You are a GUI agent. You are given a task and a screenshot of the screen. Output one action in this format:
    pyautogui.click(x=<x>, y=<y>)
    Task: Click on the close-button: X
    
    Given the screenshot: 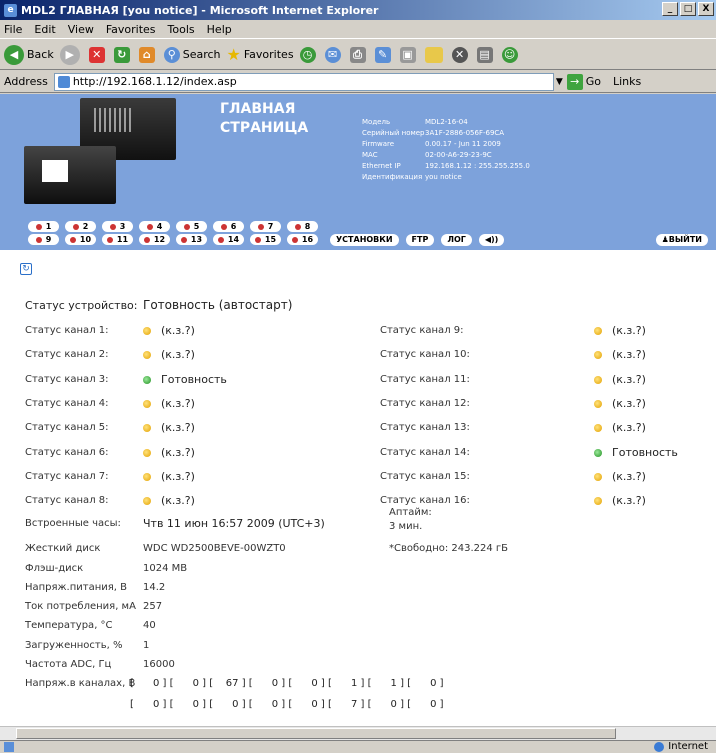 What is the action you would take?
    pyautogui.click(x=706, y=9)
    